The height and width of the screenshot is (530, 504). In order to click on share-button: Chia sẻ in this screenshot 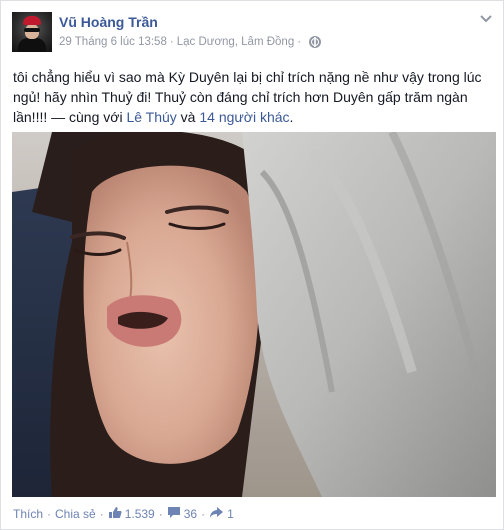, I will do `click(75, 514)`.